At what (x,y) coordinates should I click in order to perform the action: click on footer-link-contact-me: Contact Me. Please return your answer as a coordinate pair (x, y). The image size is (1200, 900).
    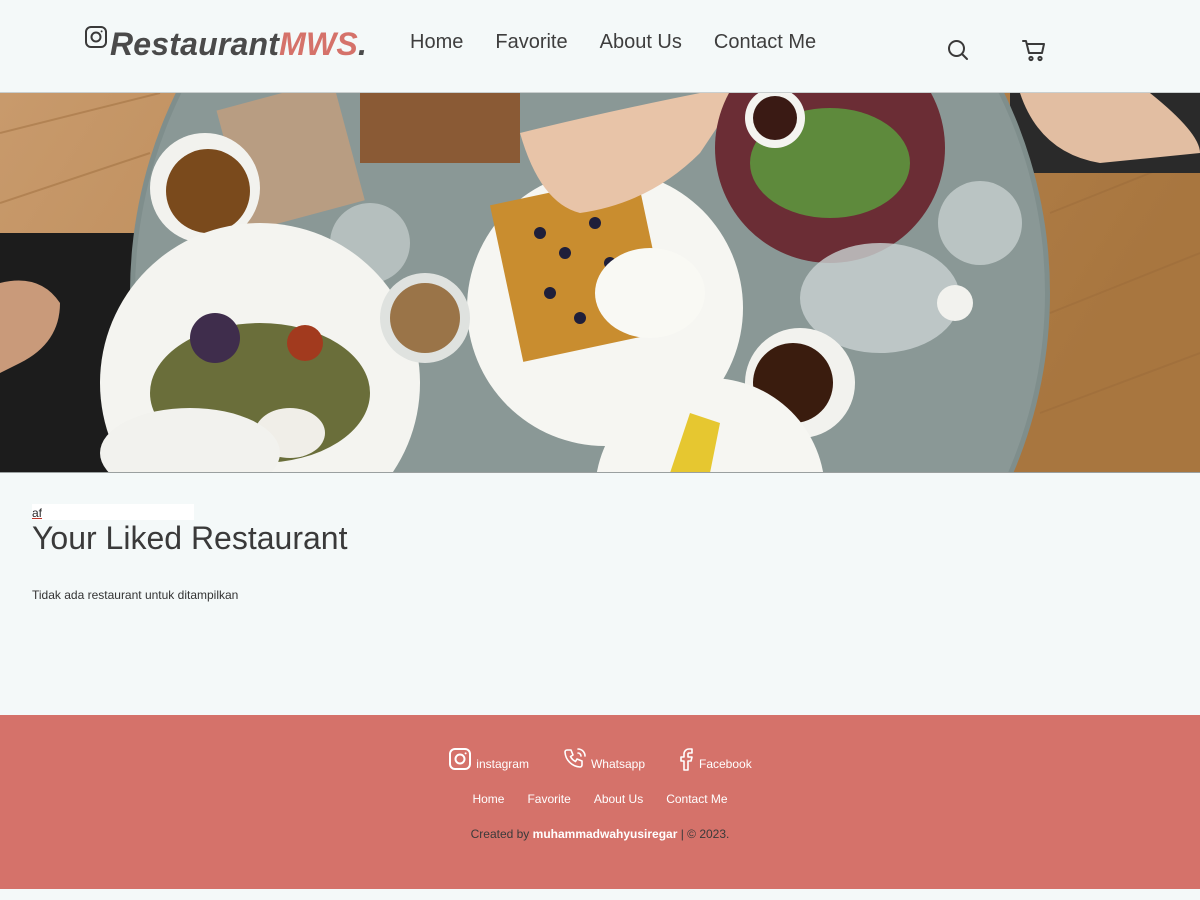
    Looking at the image, I should click on (696, 799).